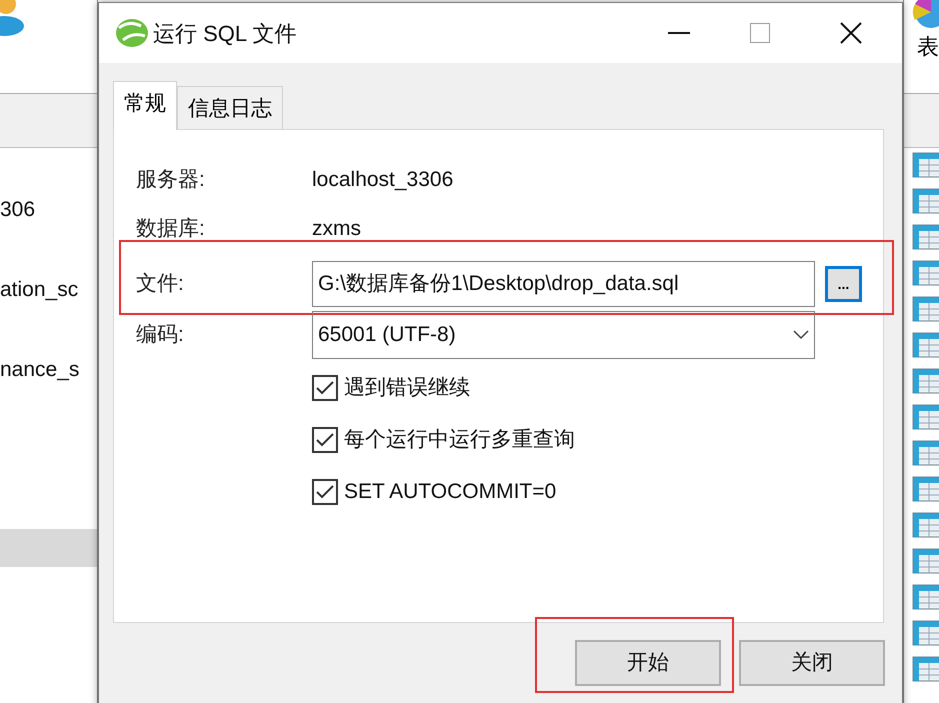 The height and width of the screenshot is (703, 939). I want to click on dialog-button: 关闭, so click(812, 663).